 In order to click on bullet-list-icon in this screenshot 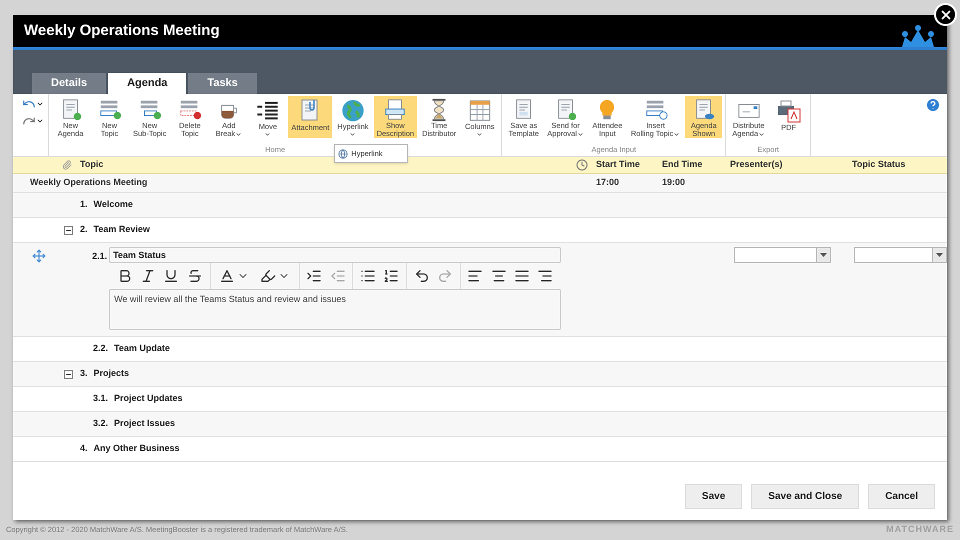, I will do `click(368, 276)`.